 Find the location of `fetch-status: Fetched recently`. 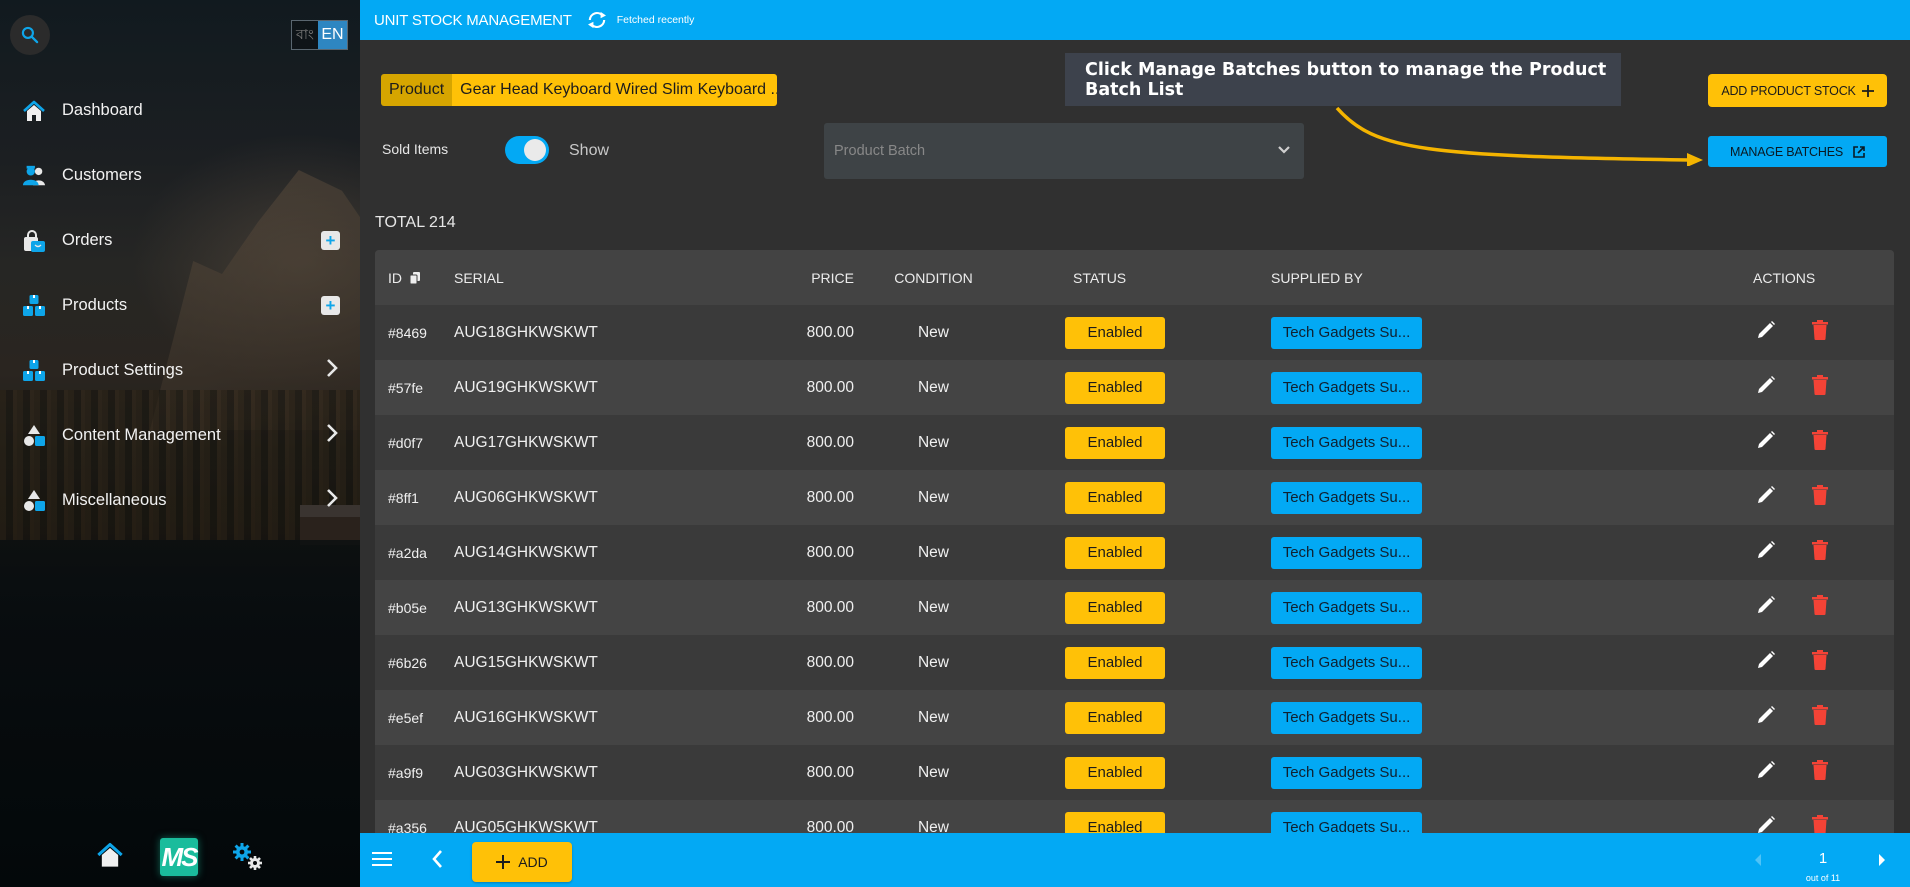

fetch-status: Fetched recently is located at coordinates (655, 20).